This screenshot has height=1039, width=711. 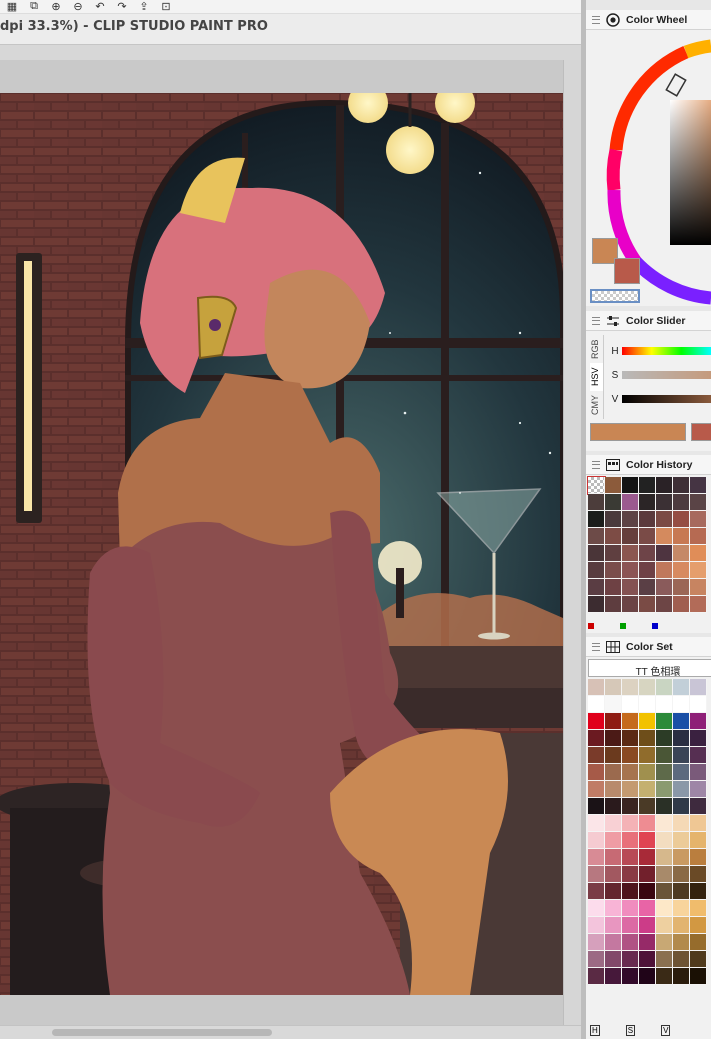 I want to click on zoom-out-icon: ⊖, so click(x=78, y=7).